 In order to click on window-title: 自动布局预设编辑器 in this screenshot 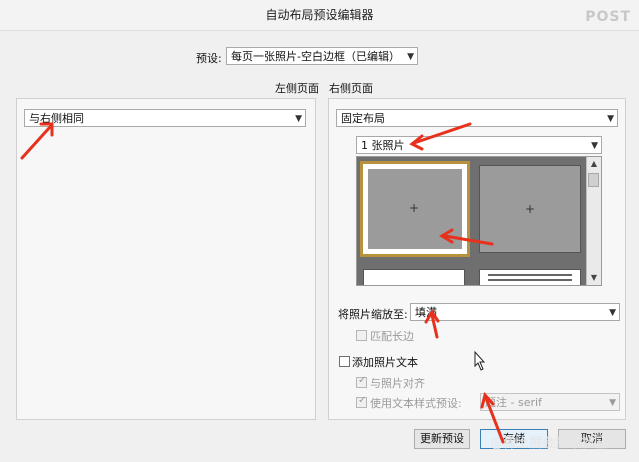, I will do `click(319, 15)`.